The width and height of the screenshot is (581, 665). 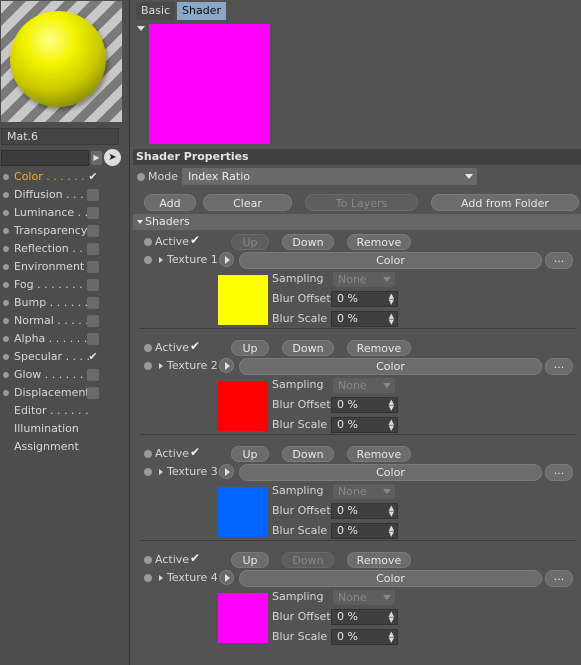 What do you see at coordinates (65, 303) in the screenshot?
I see `channel-item: Bump . . . . . .` at bounding box center [65, 303].